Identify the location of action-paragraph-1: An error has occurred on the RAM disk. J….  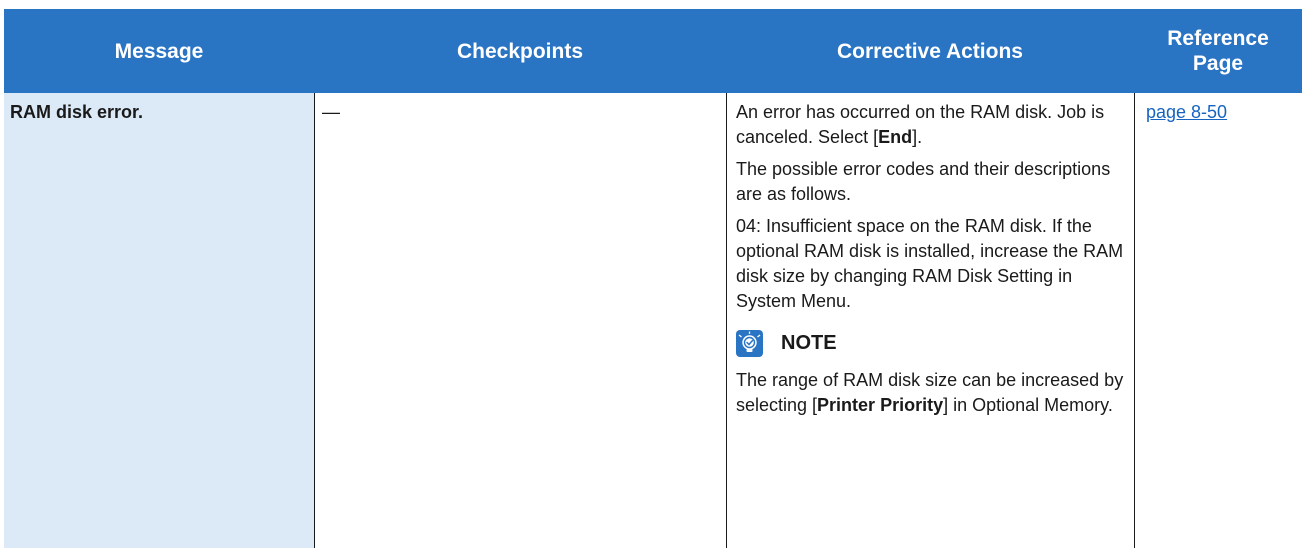
(931, 125).